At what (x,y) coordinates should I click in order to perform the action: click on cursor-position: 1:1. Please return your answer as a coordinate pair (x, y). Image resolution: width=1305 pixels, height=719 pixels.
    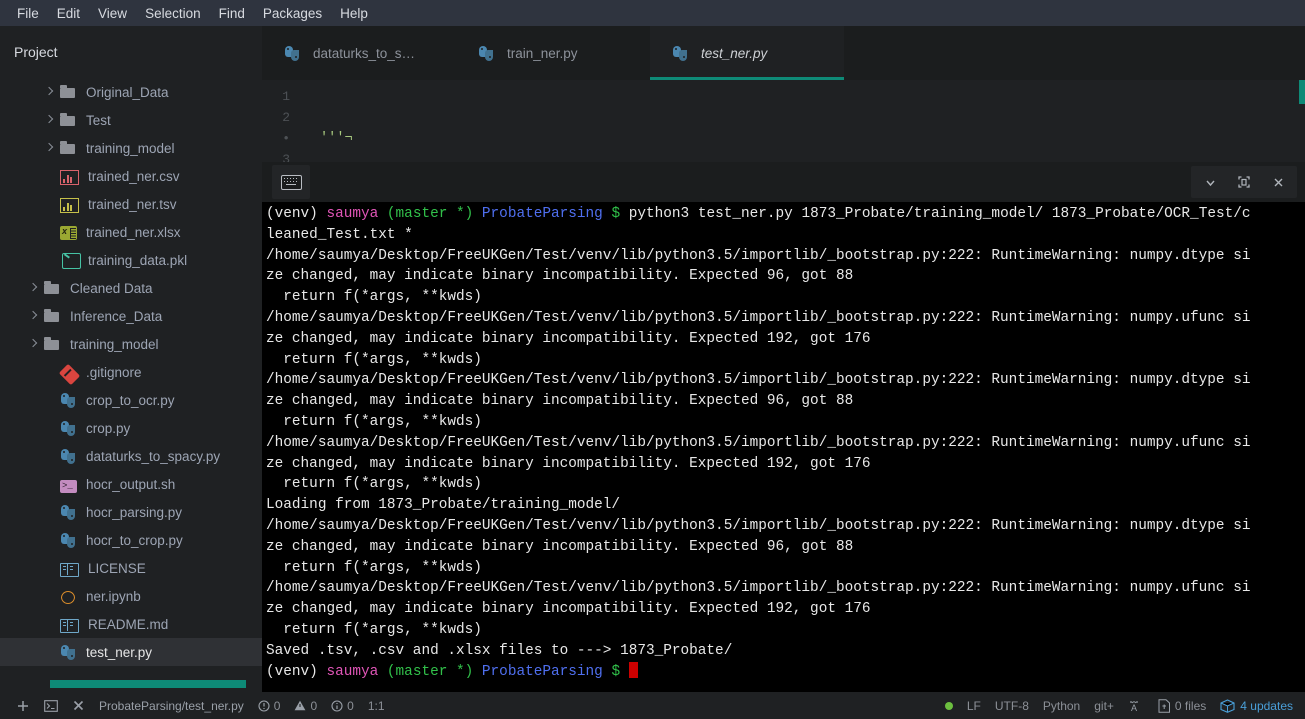
    Looking at the image, I should click on (376, 706).